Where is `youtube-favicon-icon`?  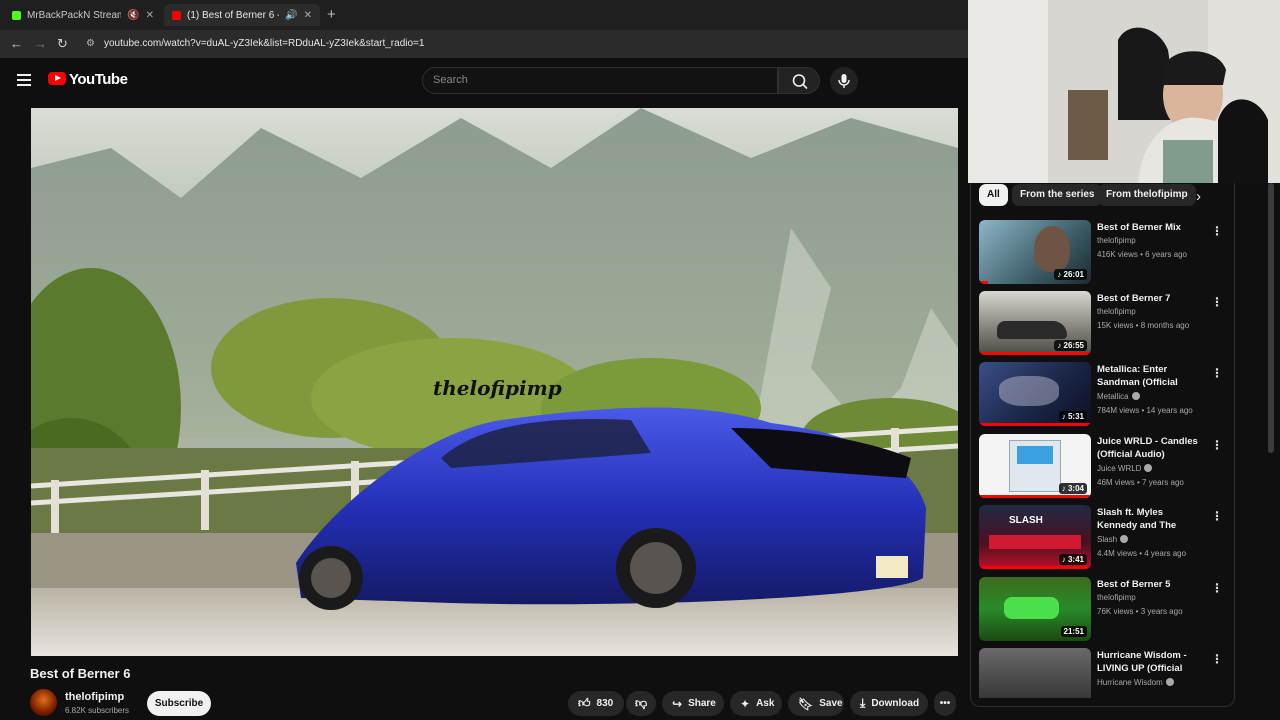 youtube-favicon-icon is located at coordinates (176, 15).